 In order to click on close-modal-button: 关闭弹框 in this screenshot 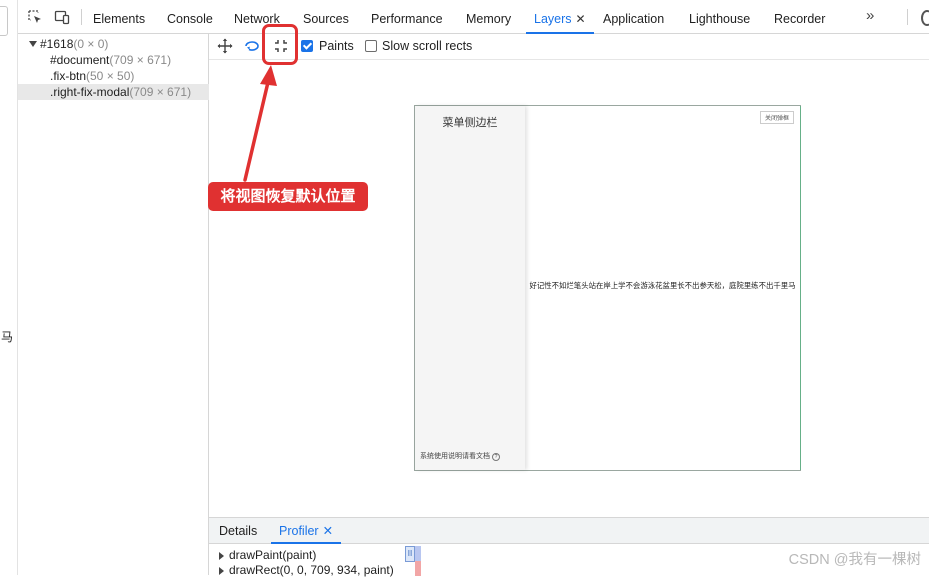, I will do `click(776, 117)`.